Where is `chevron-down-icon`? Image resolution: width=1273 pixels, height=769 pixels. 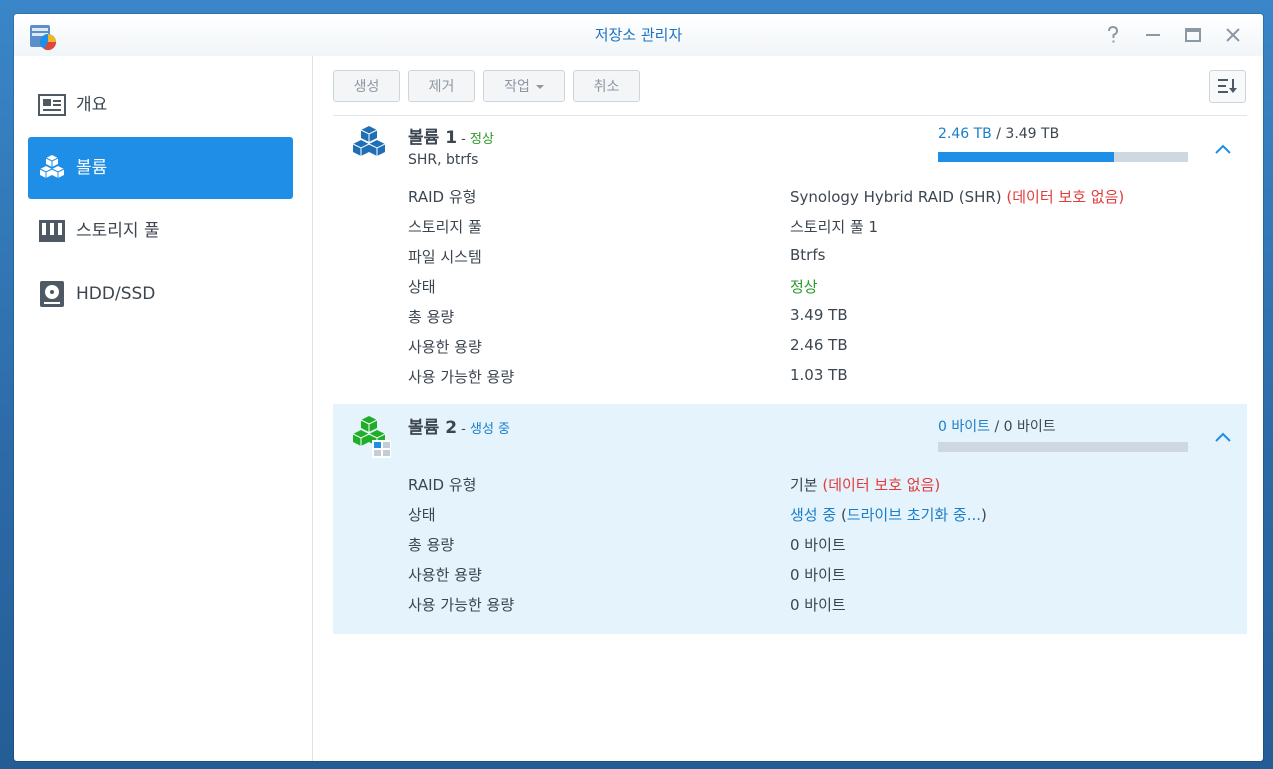 chevron-down-icon is located at coordinates (539, 87).